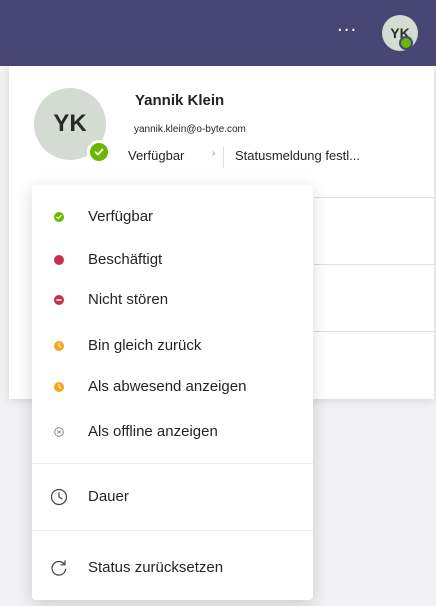  I want to click on menu-item-busy: Beschäftigt, so click(172, 260).